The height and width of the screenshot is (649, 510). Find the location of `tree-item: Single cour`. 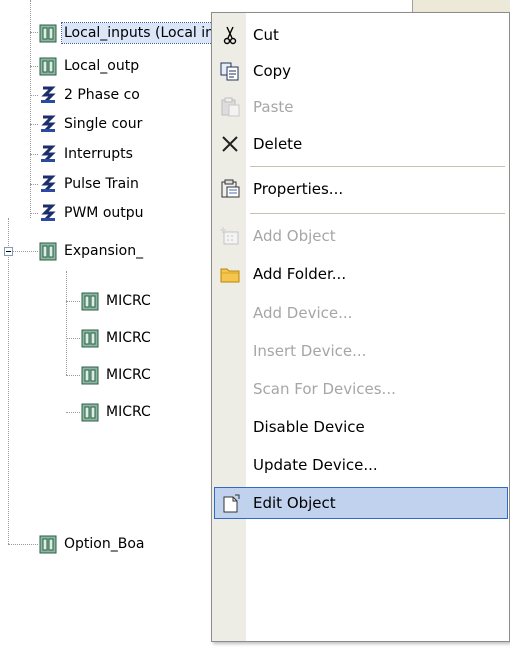

tree-item: Single cour is located at coordinates (91, 124).